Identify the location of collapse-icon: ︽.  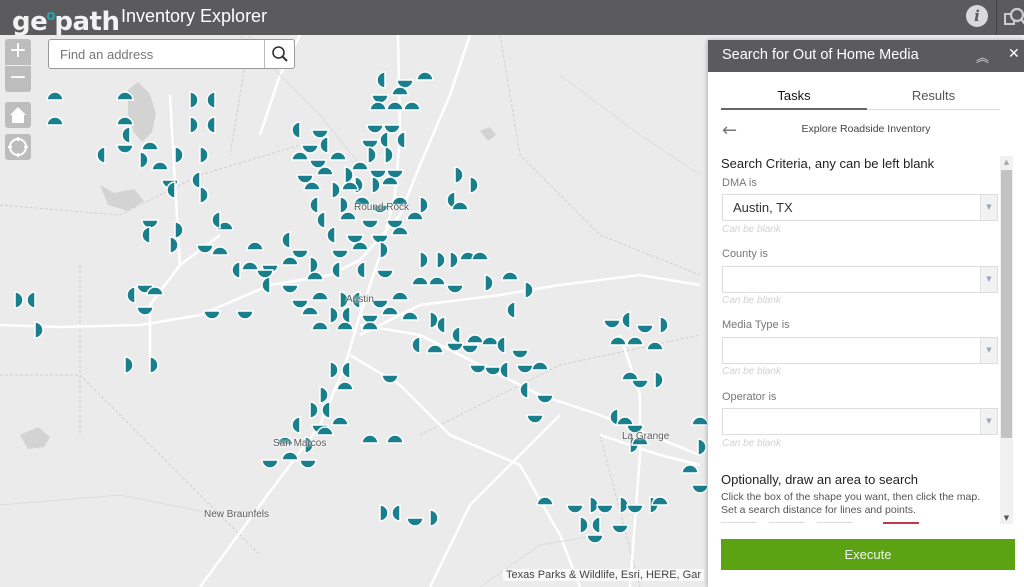
(982, 56).